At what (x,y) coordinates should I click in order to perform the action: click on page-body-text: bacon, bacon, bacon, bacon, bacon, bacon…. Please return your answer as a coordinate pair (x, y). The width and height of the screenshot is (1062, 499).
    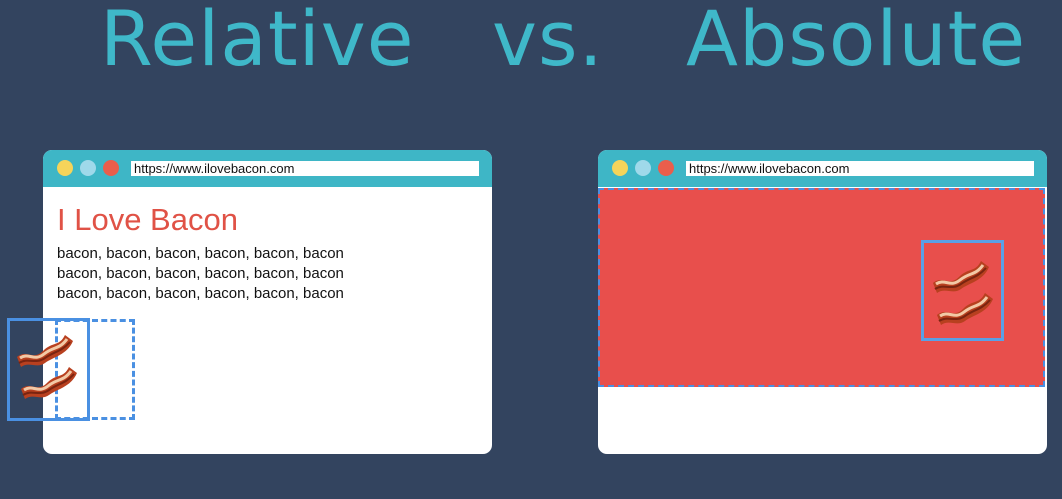
    Looking at the image, I should click on (237, 274).